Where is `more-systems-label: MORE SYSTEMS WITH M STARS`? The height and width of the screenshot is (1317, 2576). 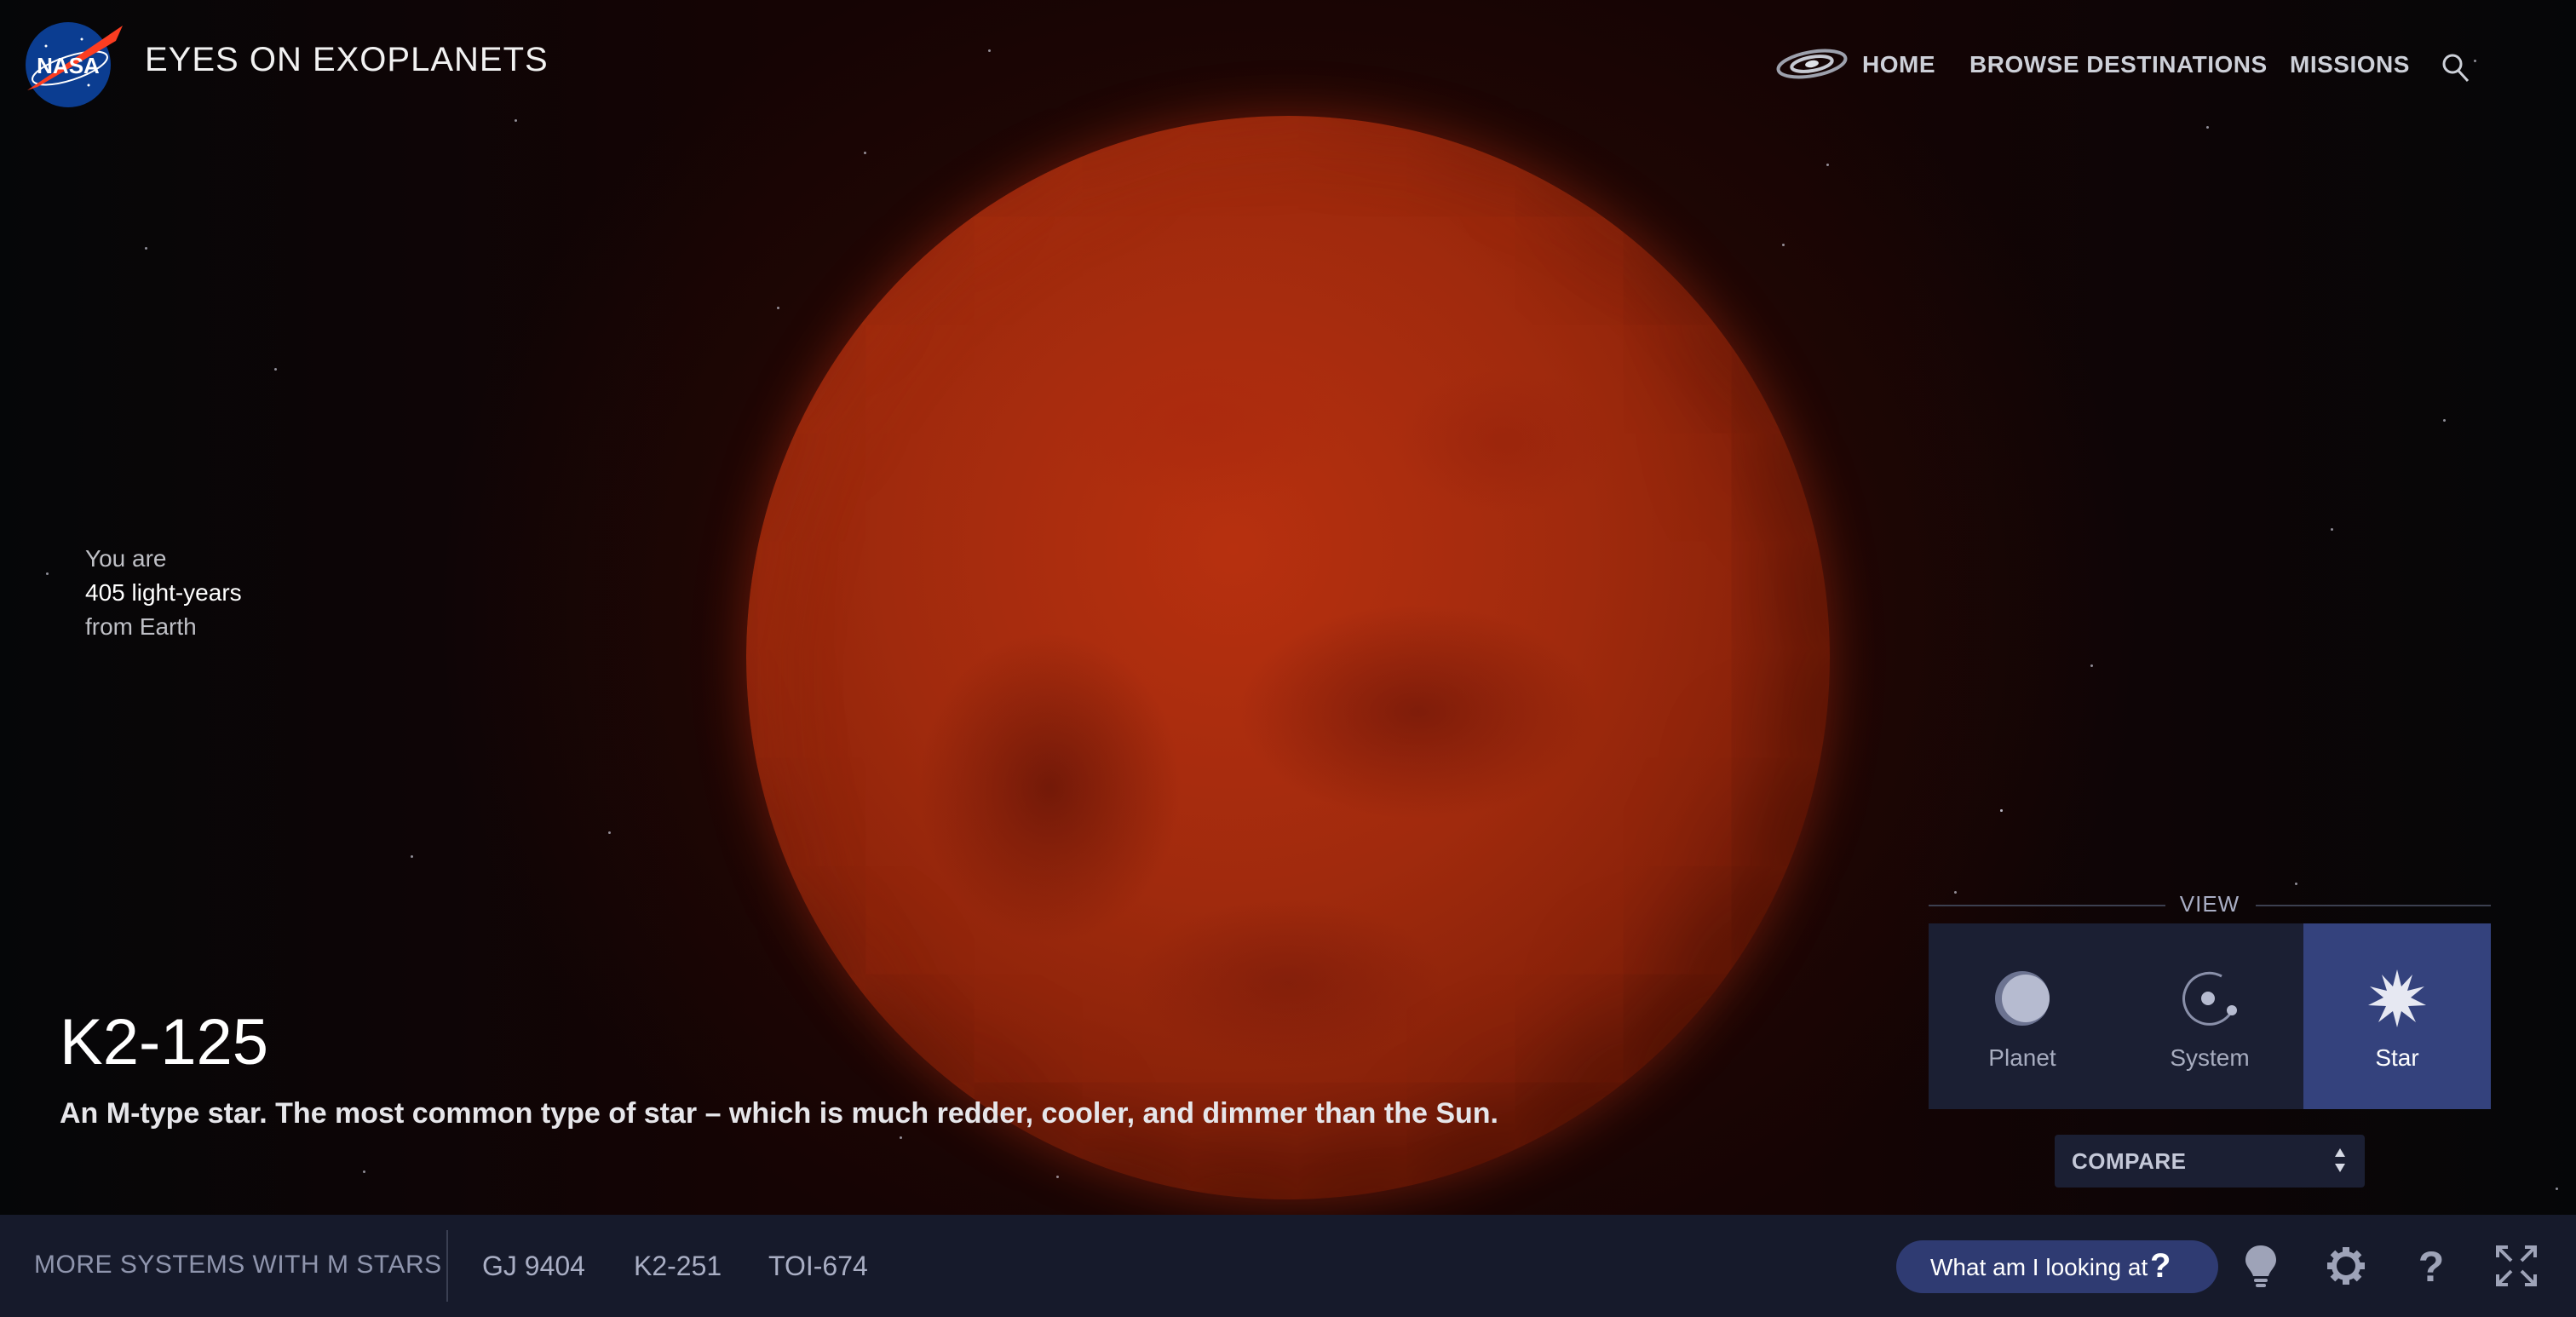 more-systems-label: MORE SYSTEMS WITH M STARS is located at coordinates (238, 1265).